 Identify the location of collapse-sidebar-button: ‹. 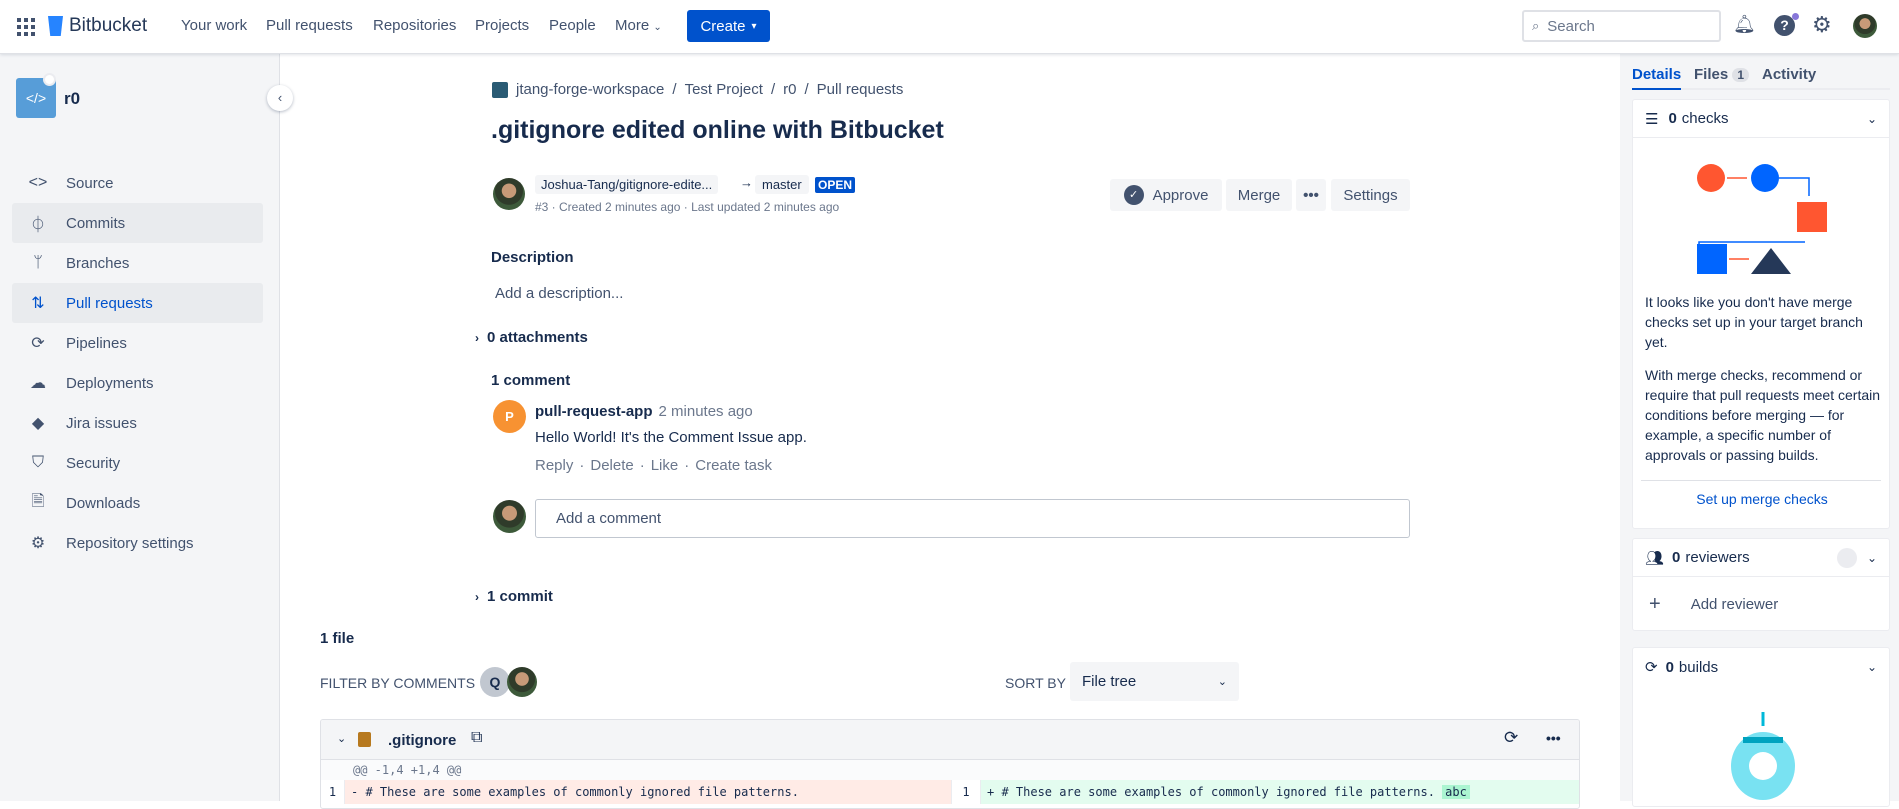
(280, 98).